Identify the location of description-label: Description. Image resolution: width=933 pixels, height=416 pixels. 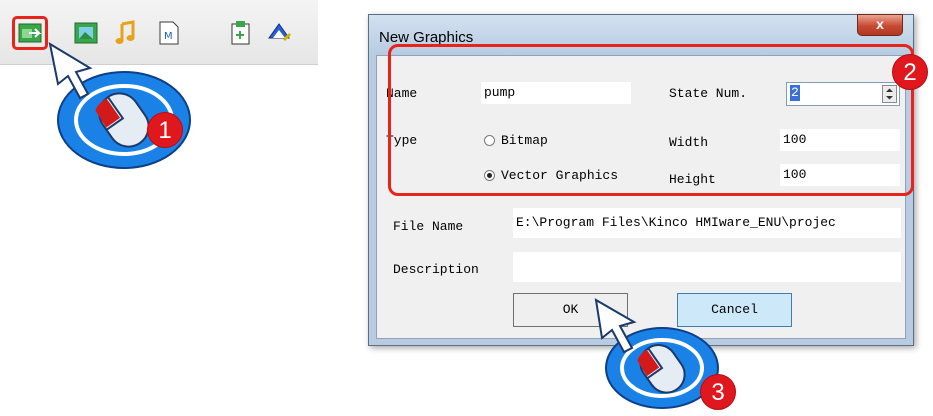
(436, 269).